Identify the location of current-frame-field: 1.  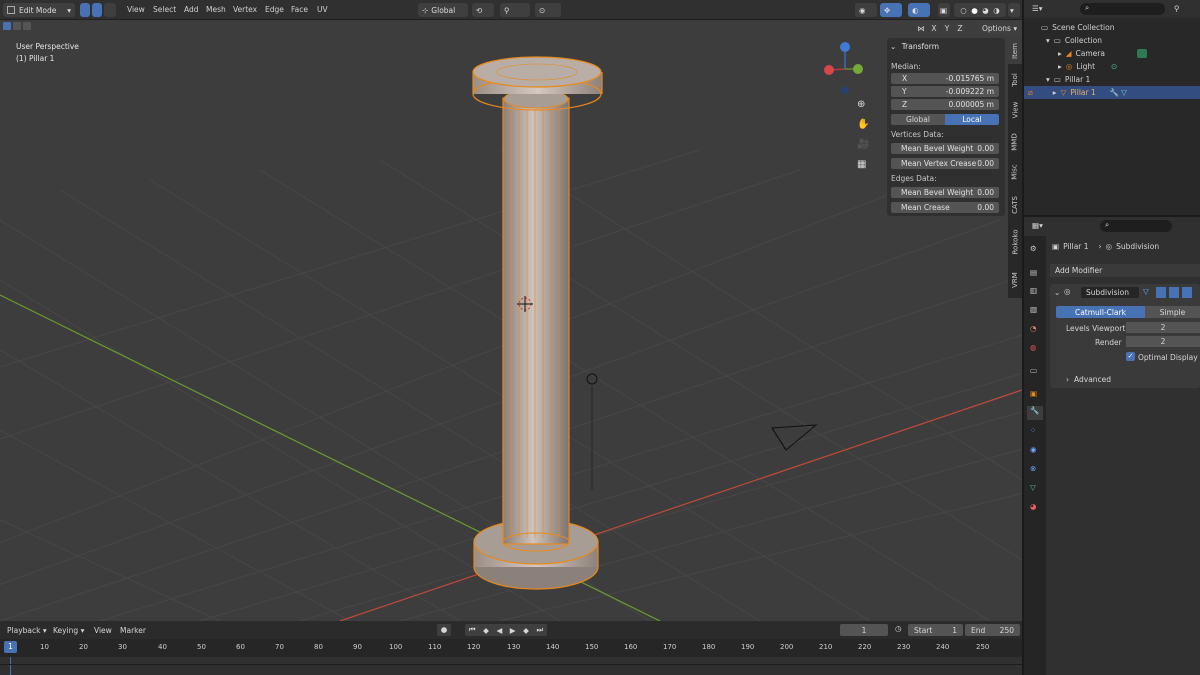
(864, 630).